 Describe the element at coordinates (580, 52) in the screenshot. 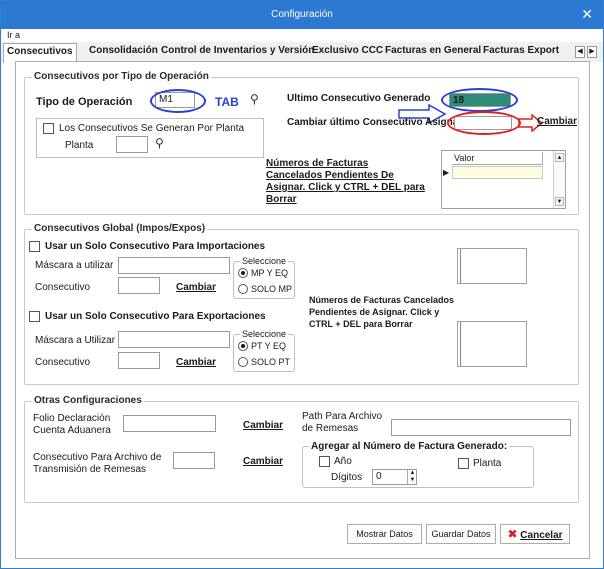

I see `tab-scroll-left-icon: ◀` at that location.